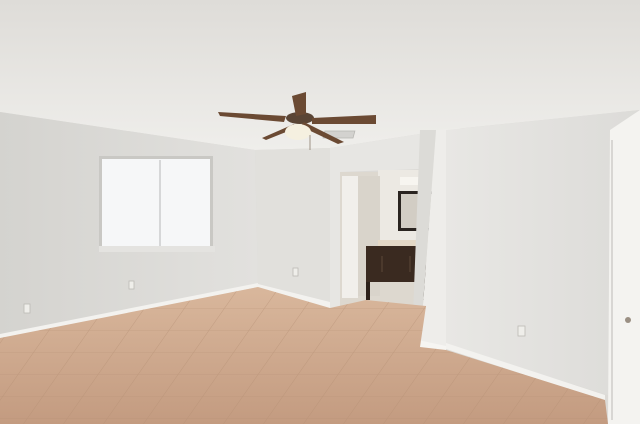  I want to click on back-wall, so click(292, 228).